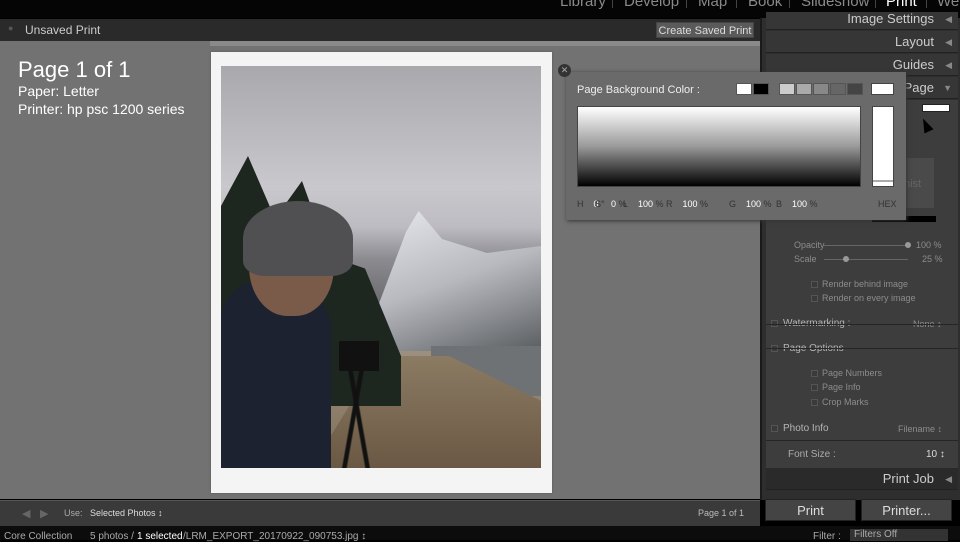 The height and width of the screenshot is (542, 960). What do you see at coordinates (380, 513) in the screenshot?
I see `toolbar: ◀ ▶ Use: Selected Photos ↕ Page 1 of 1` at bounding box center [380, 513].